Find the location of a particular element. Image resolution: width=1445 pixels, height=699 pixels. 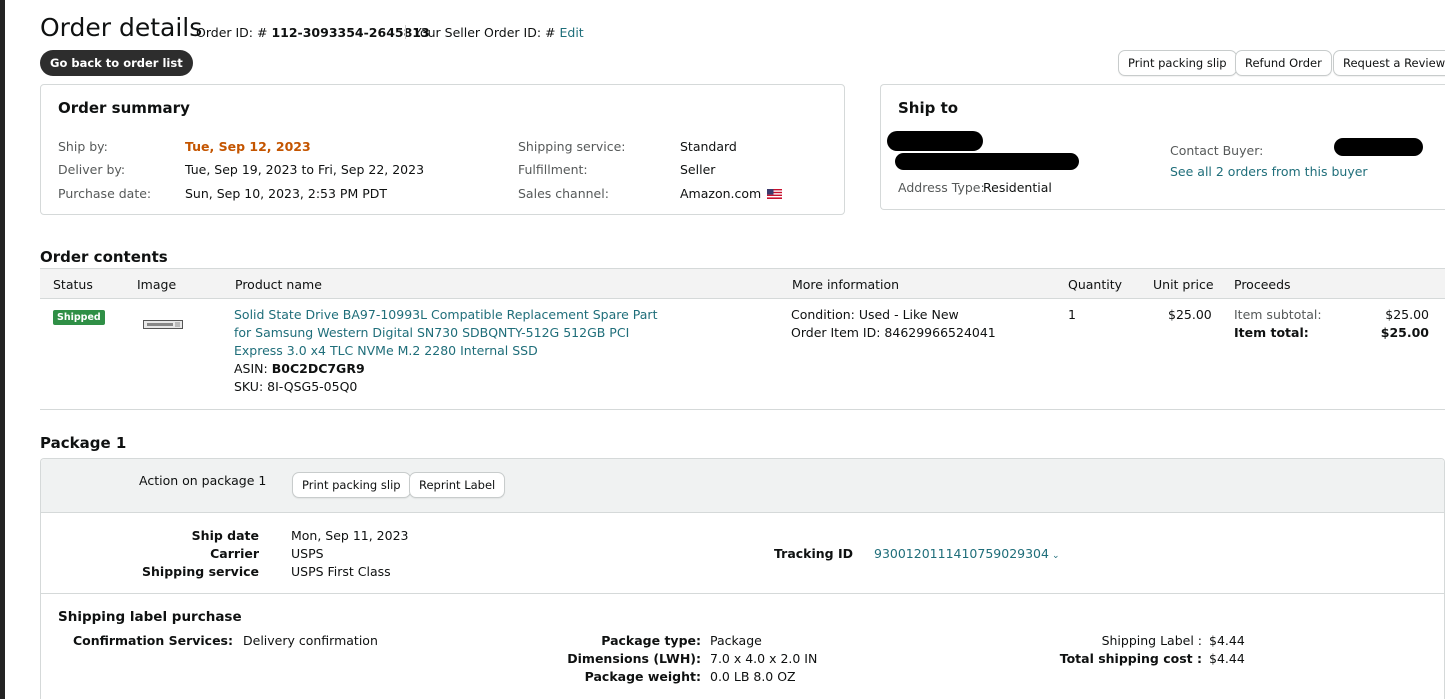

asin-label: ASIN: is located at coordinates (253, 368).